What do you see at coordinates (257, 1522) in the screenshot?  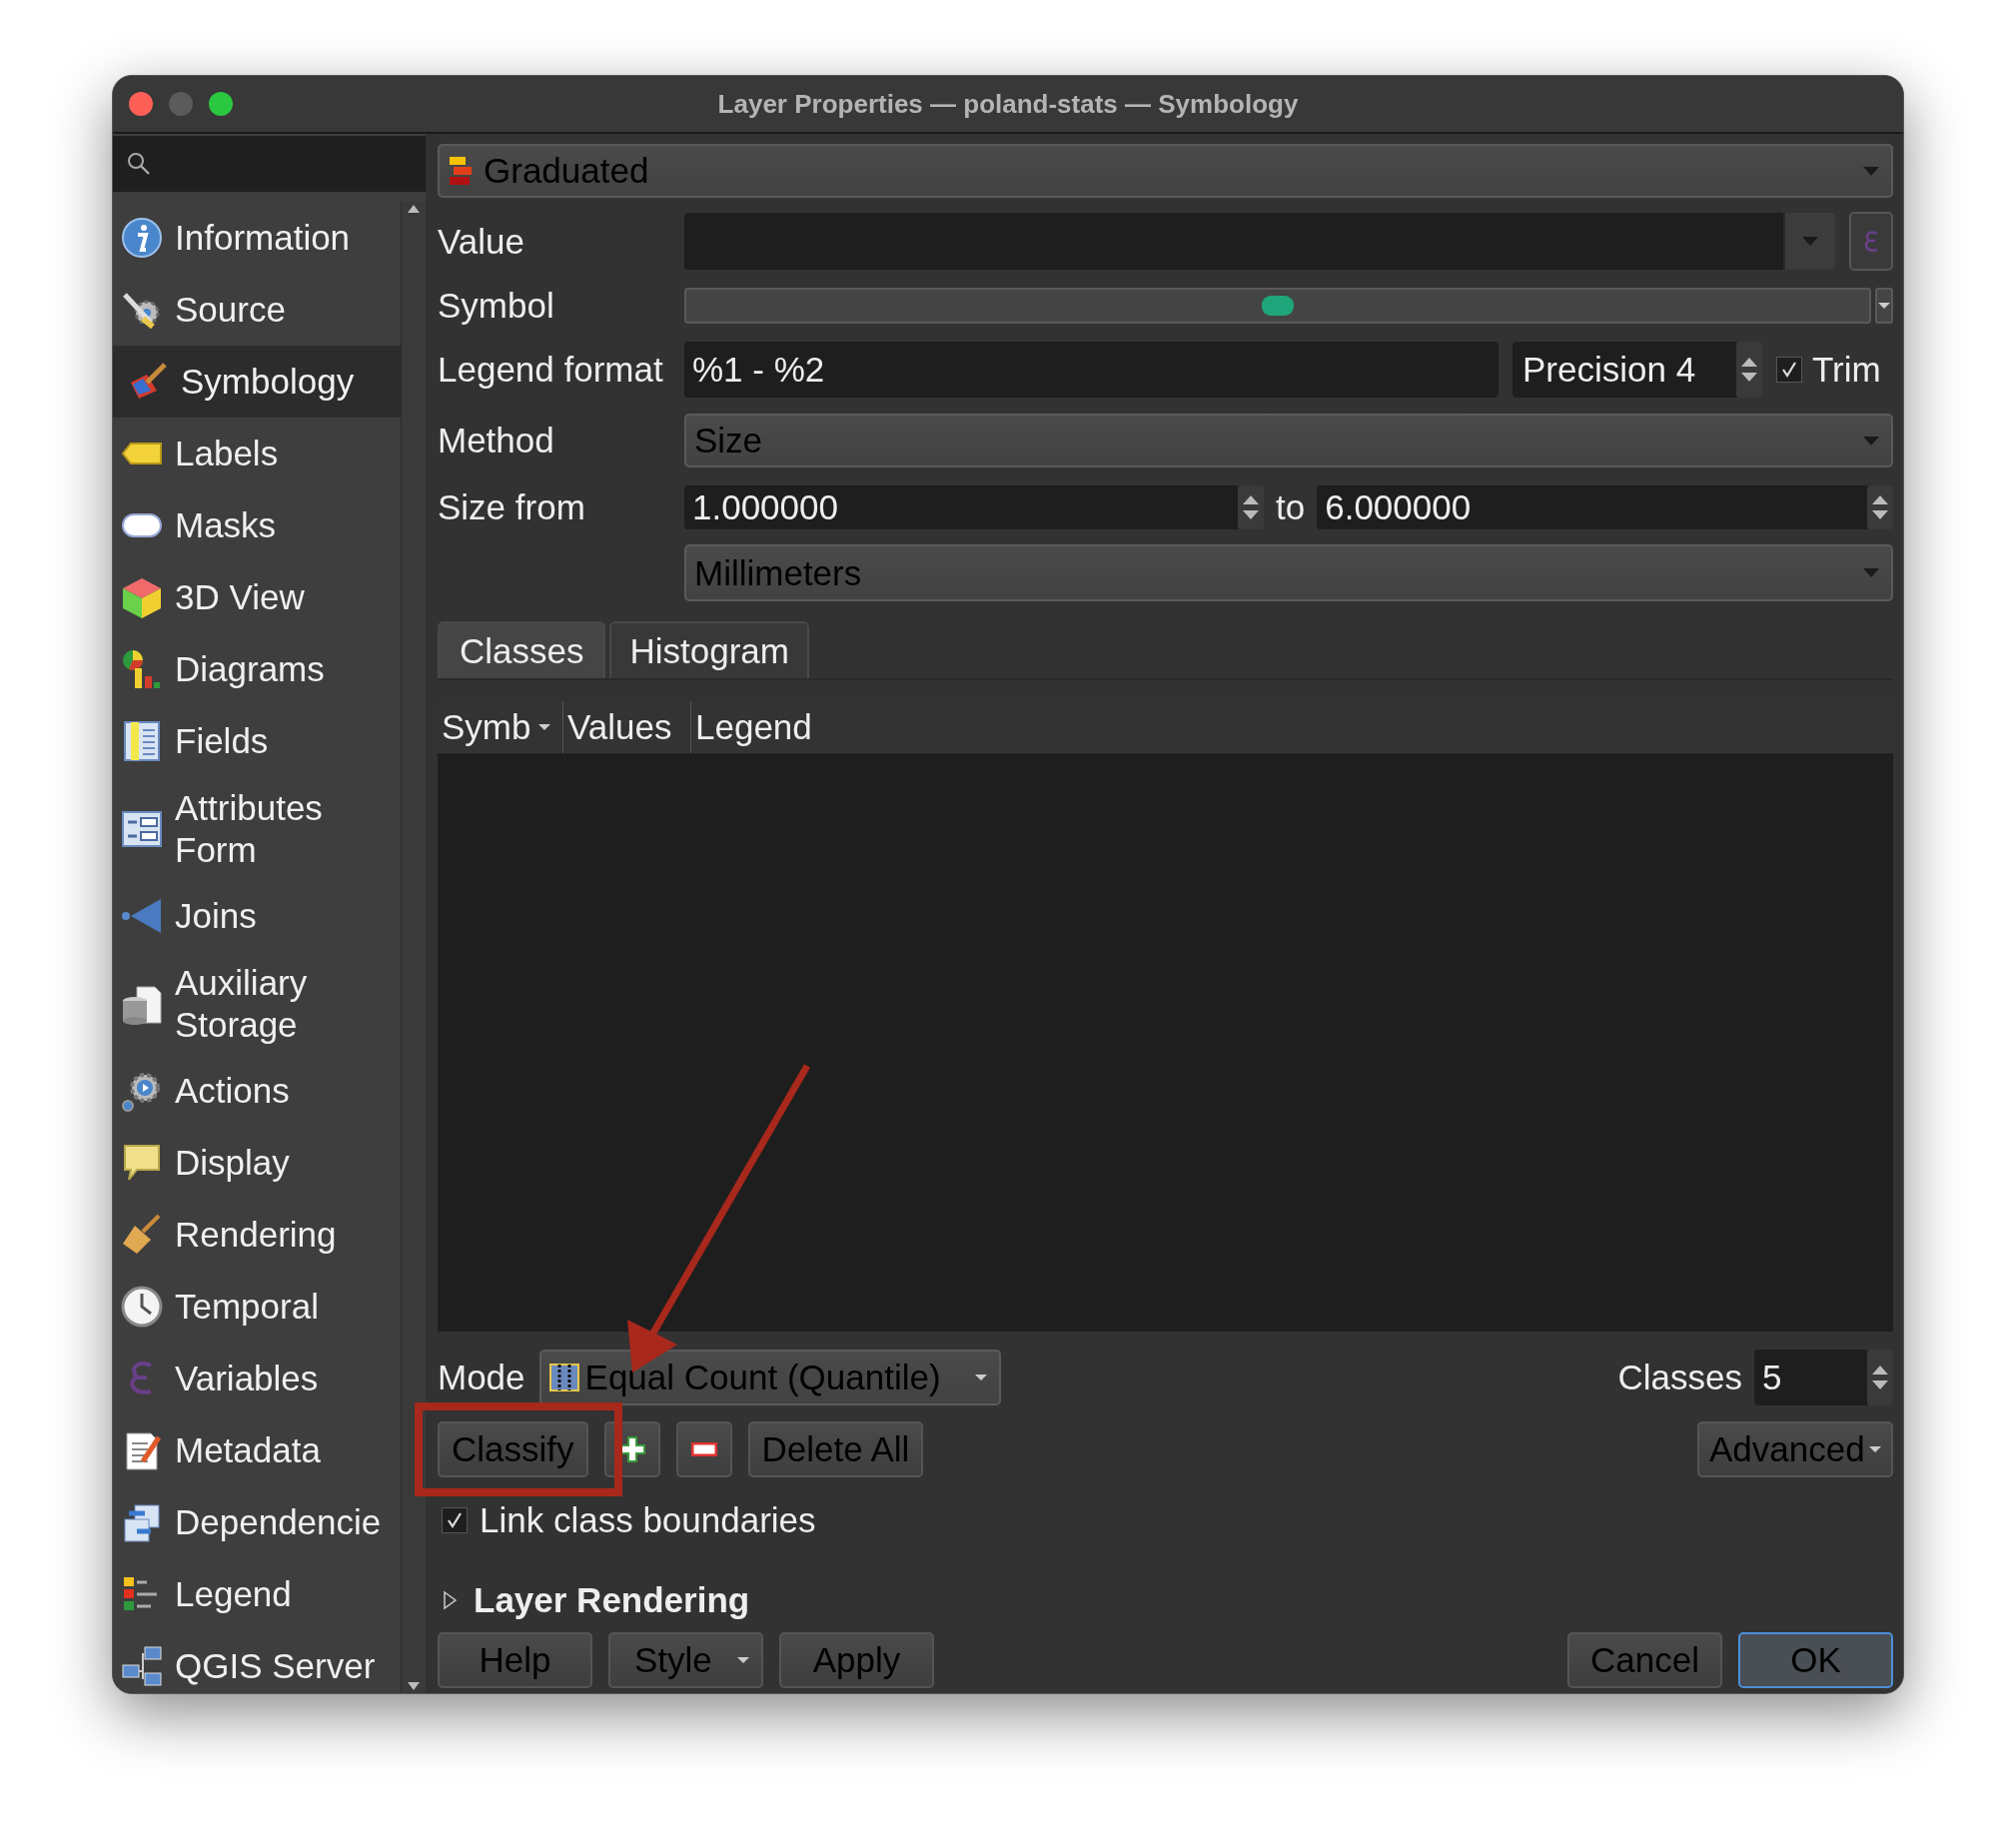 I see `sidebar-item: Dependencie` at bounding box center [257, 1522].